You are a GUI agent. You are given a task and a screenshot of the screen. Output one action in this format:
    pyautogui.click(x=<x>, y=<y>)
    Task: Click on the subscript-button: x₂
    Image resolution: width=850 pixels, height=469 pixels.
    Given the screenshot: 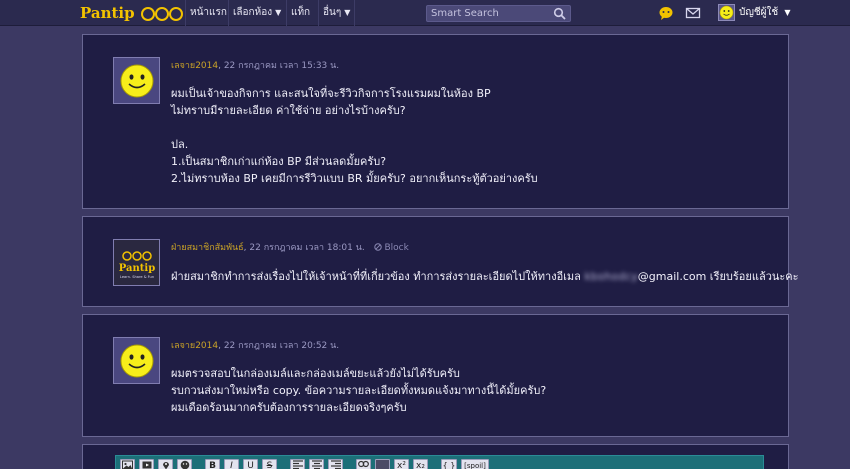 What is the action you would take?
    pyautogui.click(x=420, y=464)
    